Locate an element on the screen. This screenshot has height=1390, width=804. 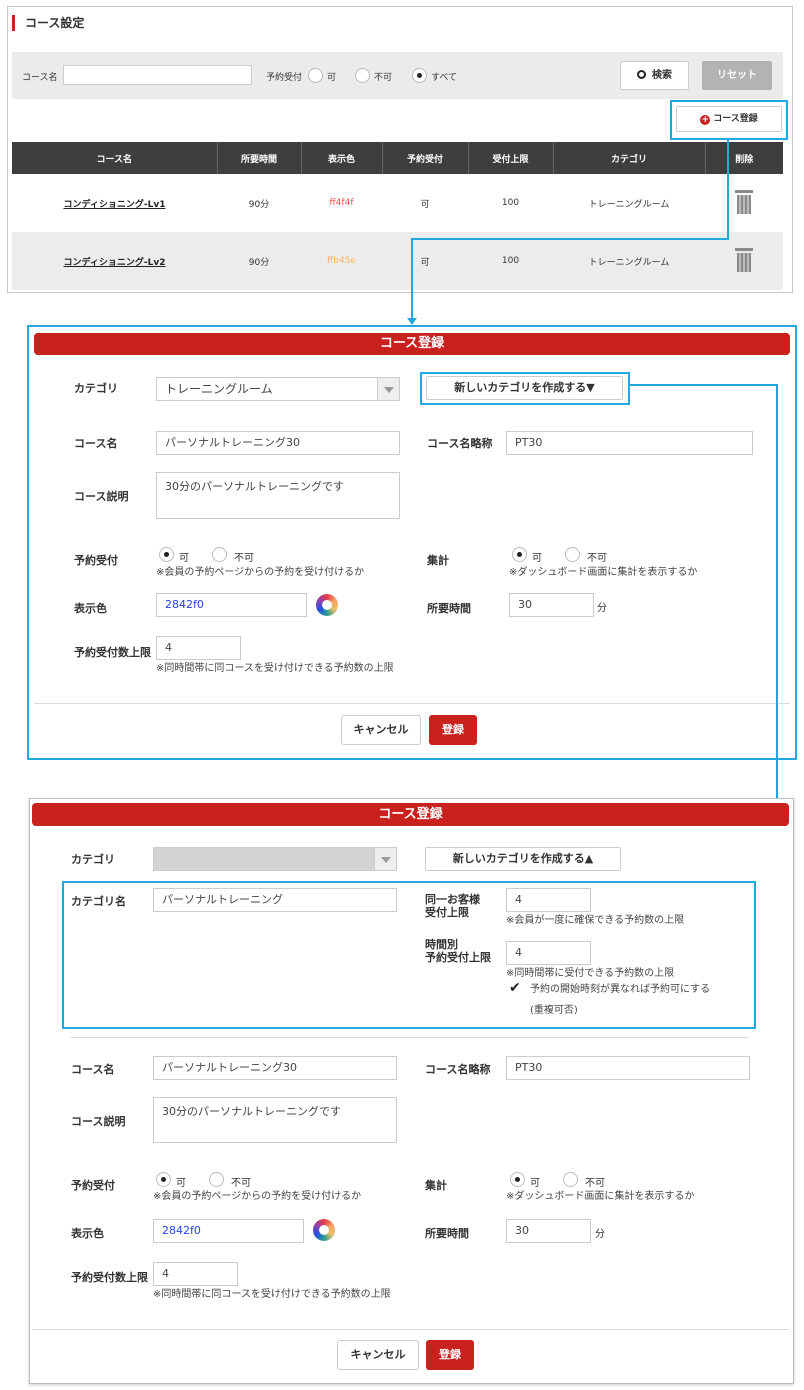
table-header: コース名 所要時間 表示色 予約受付 受付上限 カテゴリ 削除 is located at coordinates (397, 158).